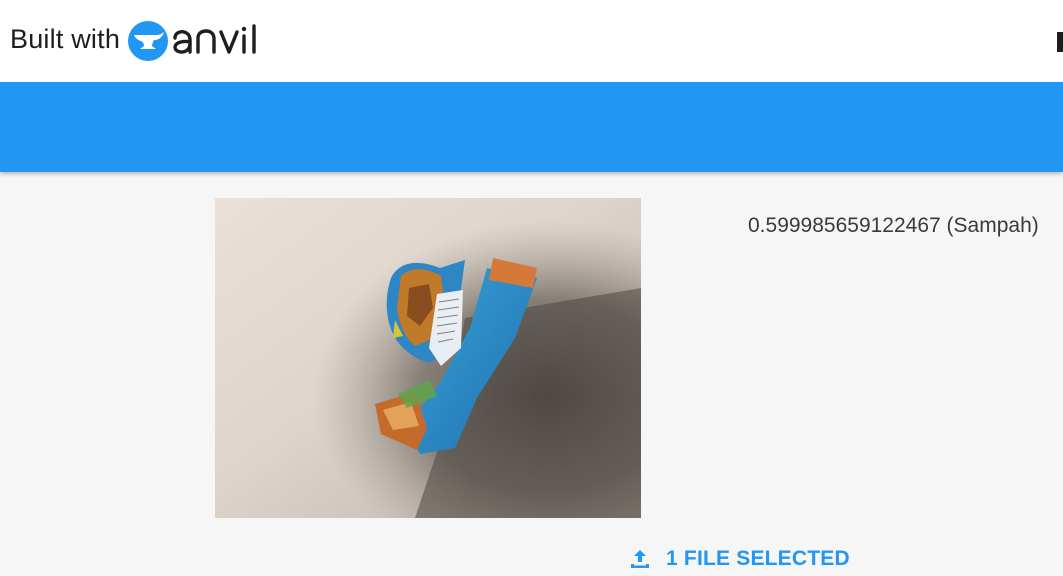 The image size is (1063, 576). Describe the element at coordinates (640, 559) in the screenshot. I see `upload-icon` at that location.